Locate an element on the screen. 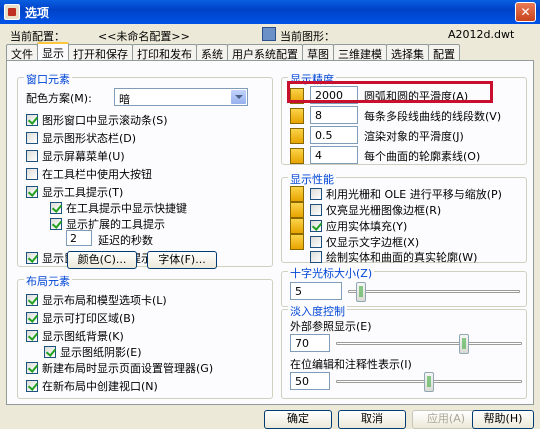  tab-3d-modeling: 三维建模 is located at coordinates (360, 52).